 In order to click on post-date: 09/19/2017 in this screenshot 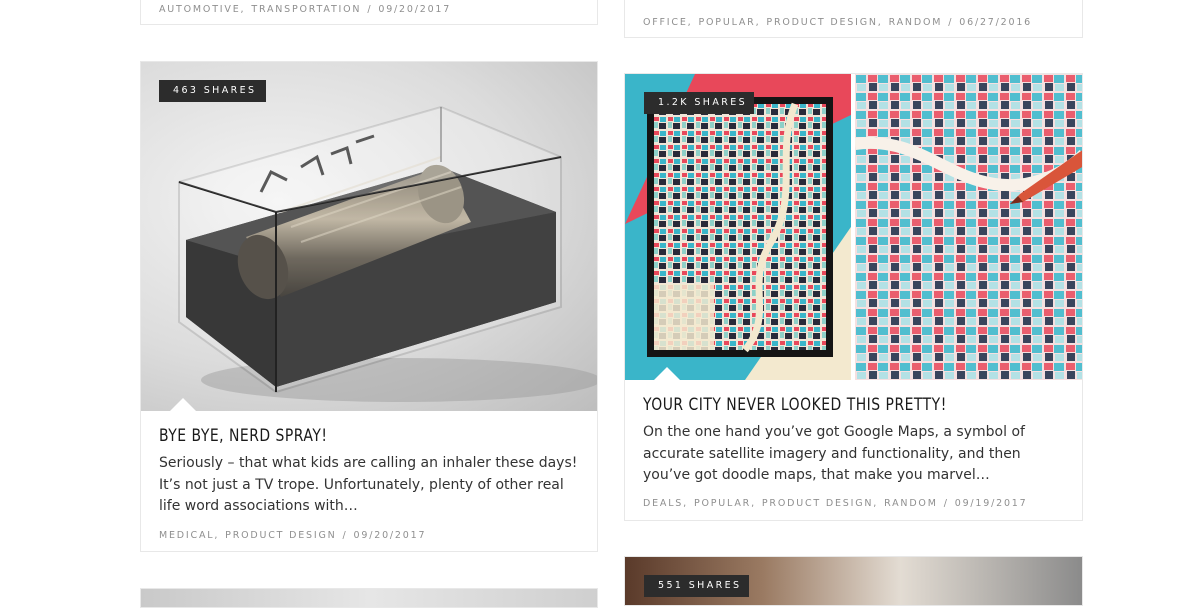, I will do `click(991, 503)`.